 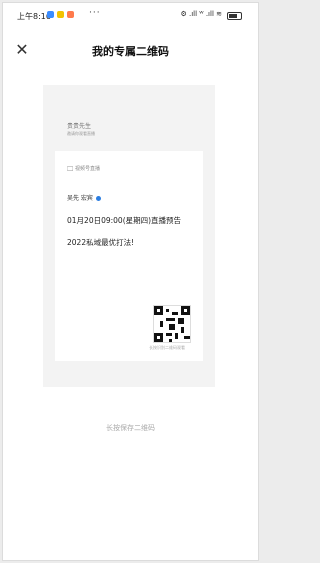 I want to click on qr-caption: 长按识别二维码观看, so click(x=167, y=347).